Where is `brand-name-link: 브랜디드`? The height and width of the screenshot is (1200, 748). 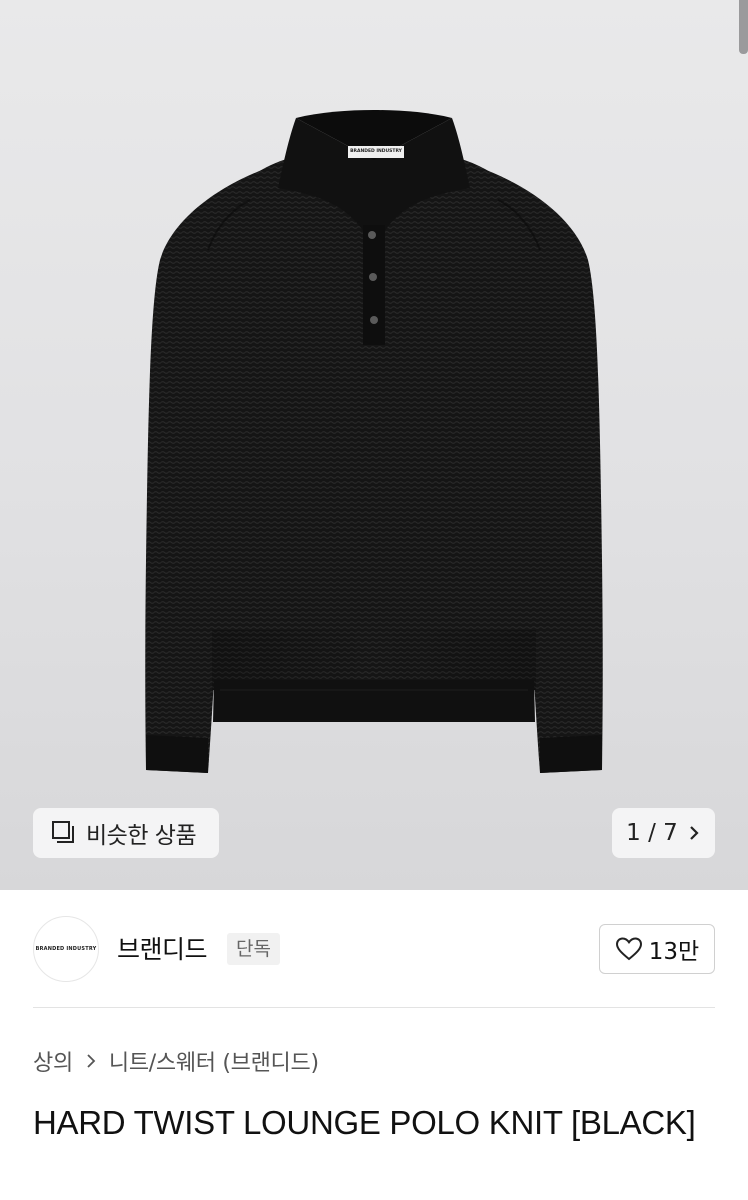 brand-name-link: 브랜디드 is located at coordinates (162, 948).